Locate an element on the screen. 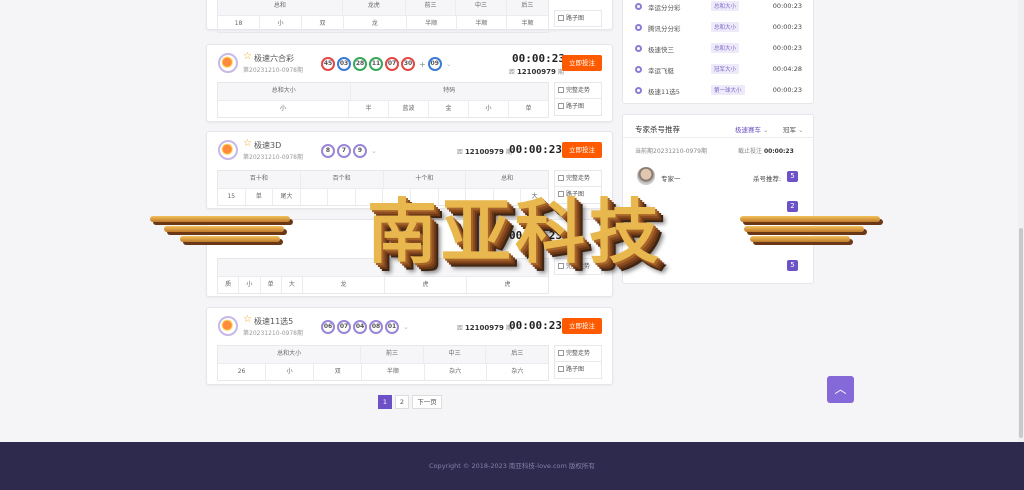 The width and height of the screenshot is (1024, 490). result-ball: 04 is located at coordinates (360, 327).